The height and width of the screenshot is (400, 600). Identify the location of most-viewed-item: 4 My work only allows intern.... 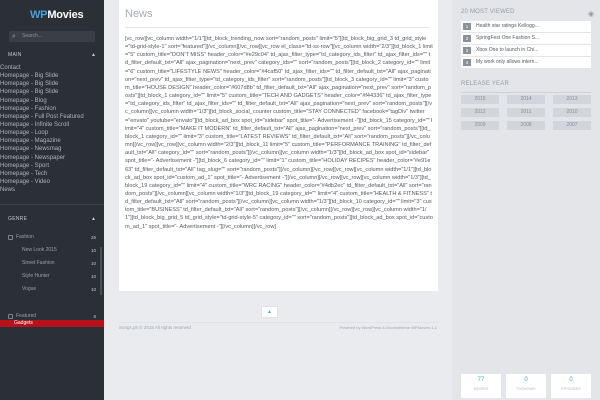
(526, 62).